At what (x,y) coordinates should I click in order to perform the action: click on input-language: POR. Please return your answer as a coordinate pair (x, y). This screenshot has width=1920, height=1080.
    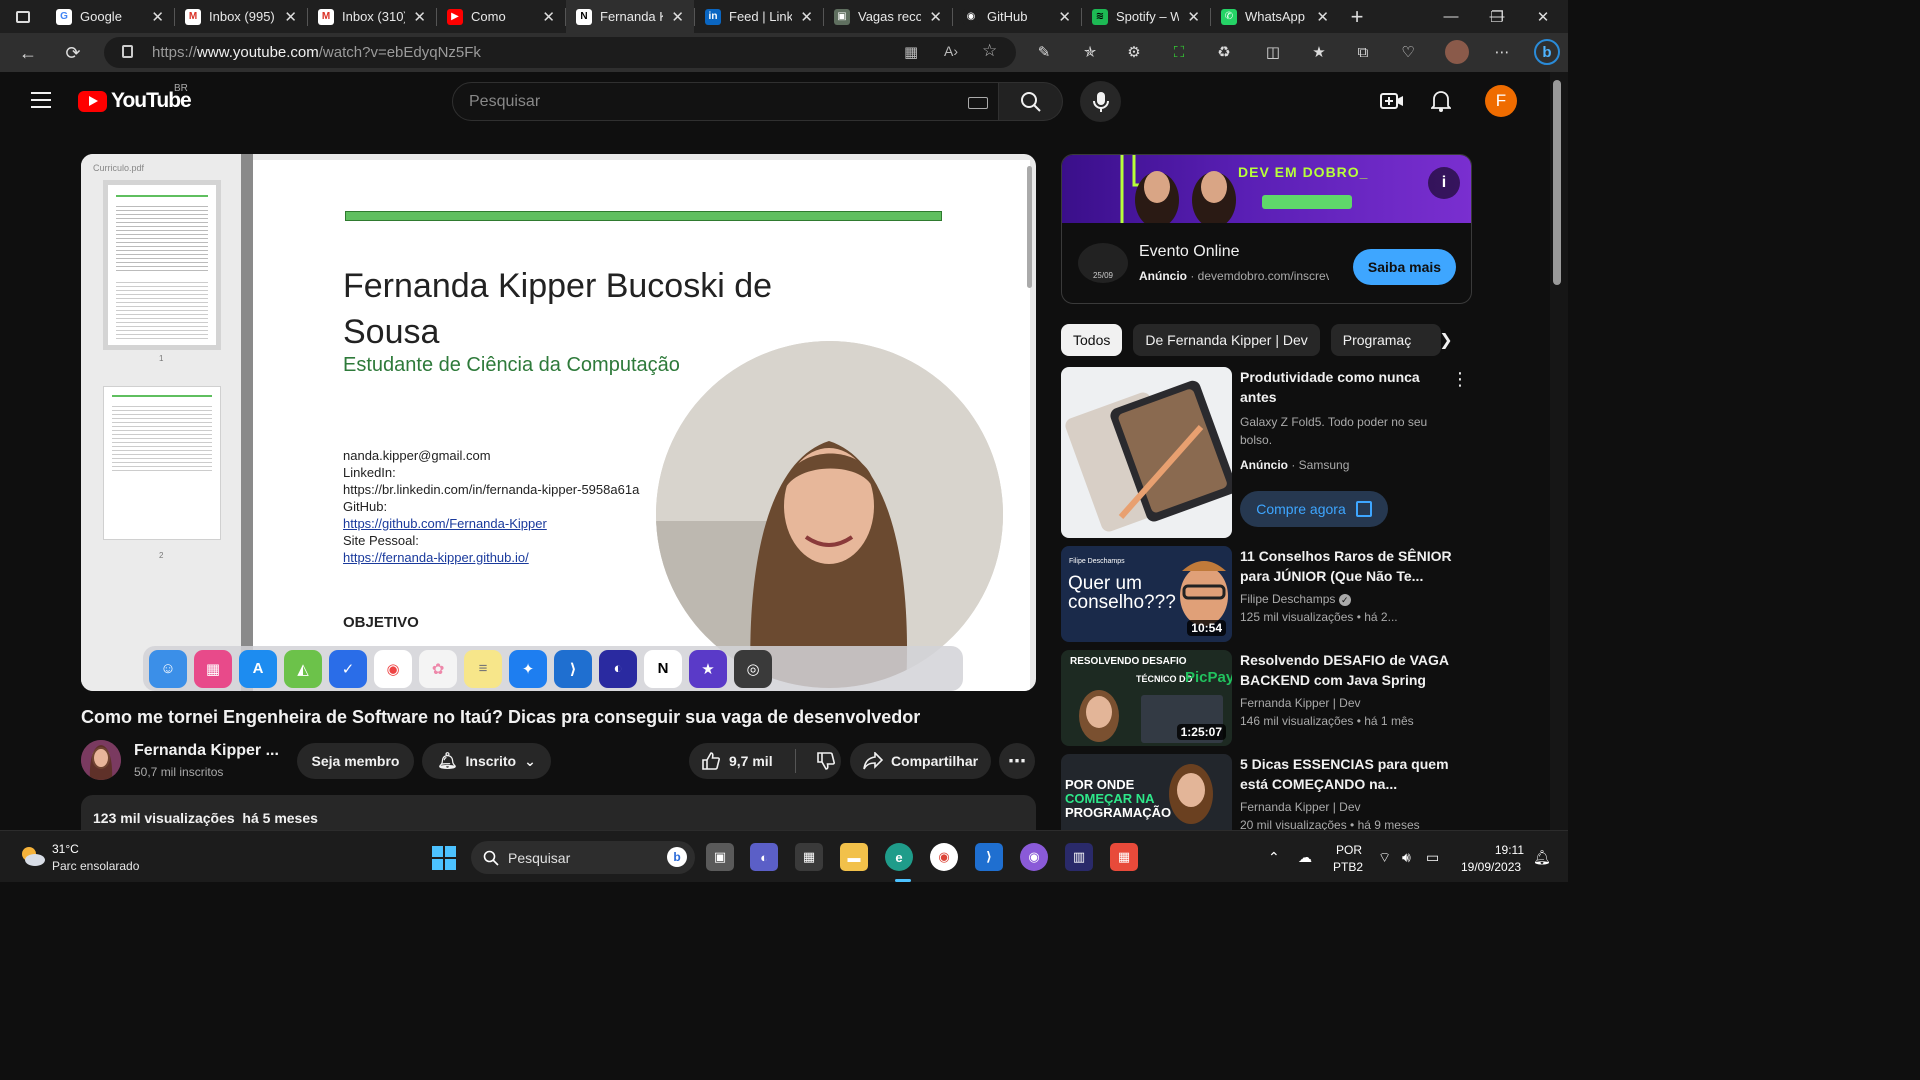
    Looking at the image, I should click on (1349, 850).